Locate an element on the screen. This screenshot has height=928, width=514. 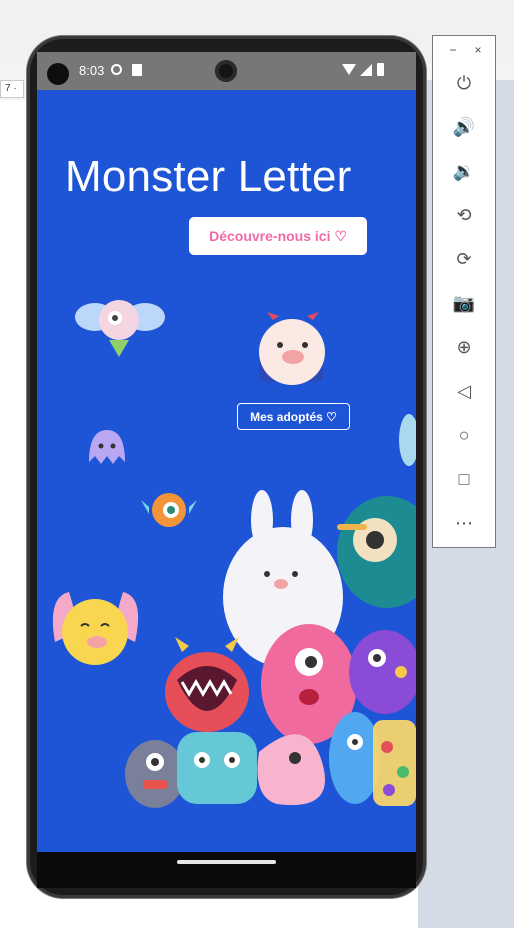
monster-edge is located at coordinates (407, 440).